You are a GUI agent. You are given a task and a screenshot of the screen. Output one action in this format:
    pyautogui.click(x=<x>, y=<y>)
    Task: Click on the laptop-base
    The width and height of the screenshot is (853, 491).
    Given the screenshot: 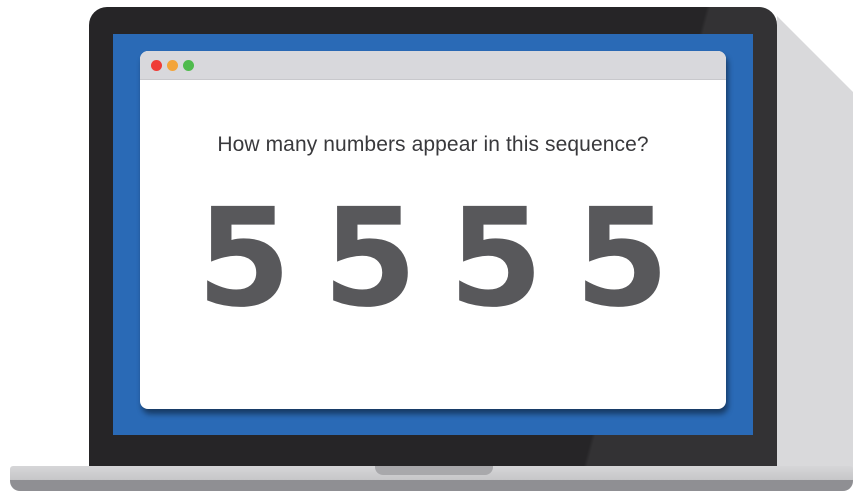 What is the action you would take?
    pyautogui.click(x=431, y=478)
    